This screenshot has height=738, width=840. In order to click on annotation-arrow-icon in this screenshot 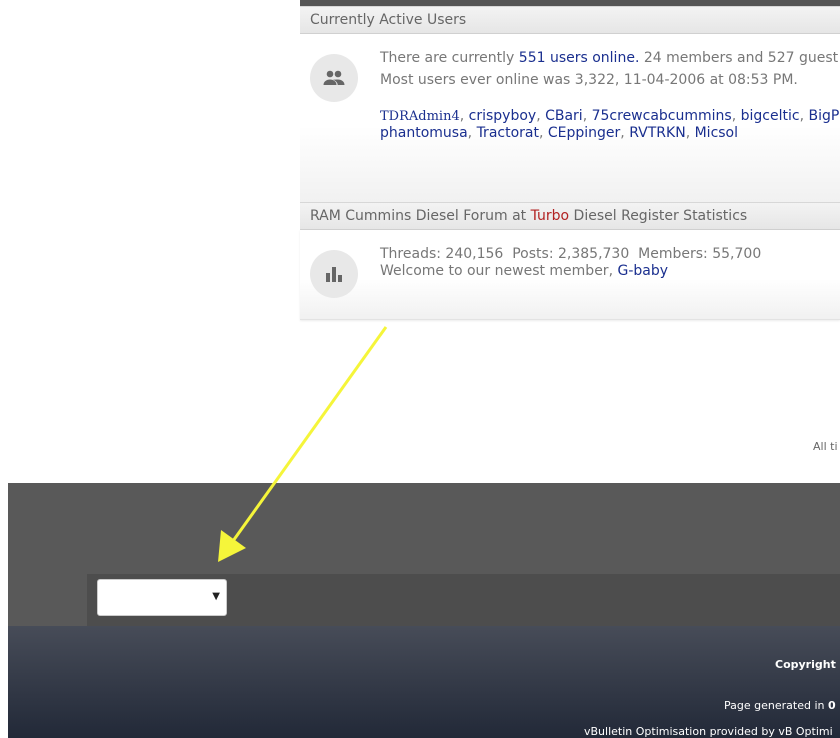, I will do `click(303, 444)`.